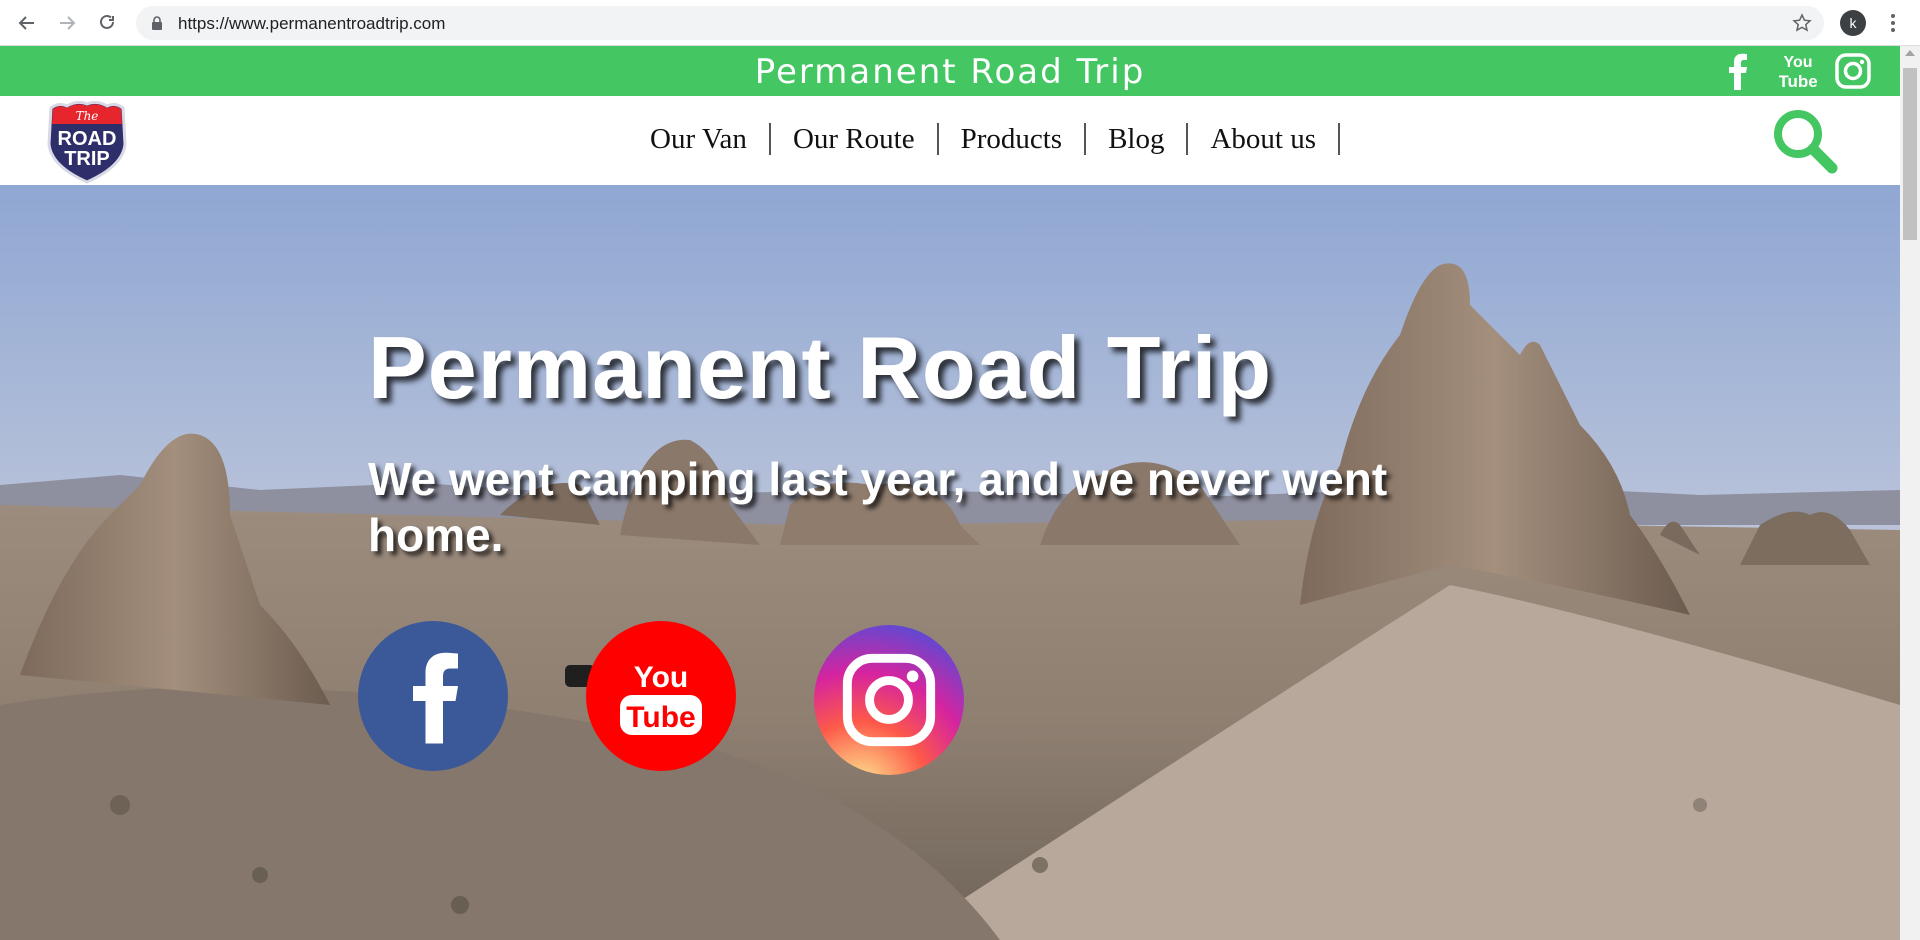 Image resolution: width=1920 pixels, height=940 pixels. What do you see at coordinates (311, 24) in the screenshot?
I see `url-text: https://www.permanentroadtrip.com` at bounding box center [311, 24].